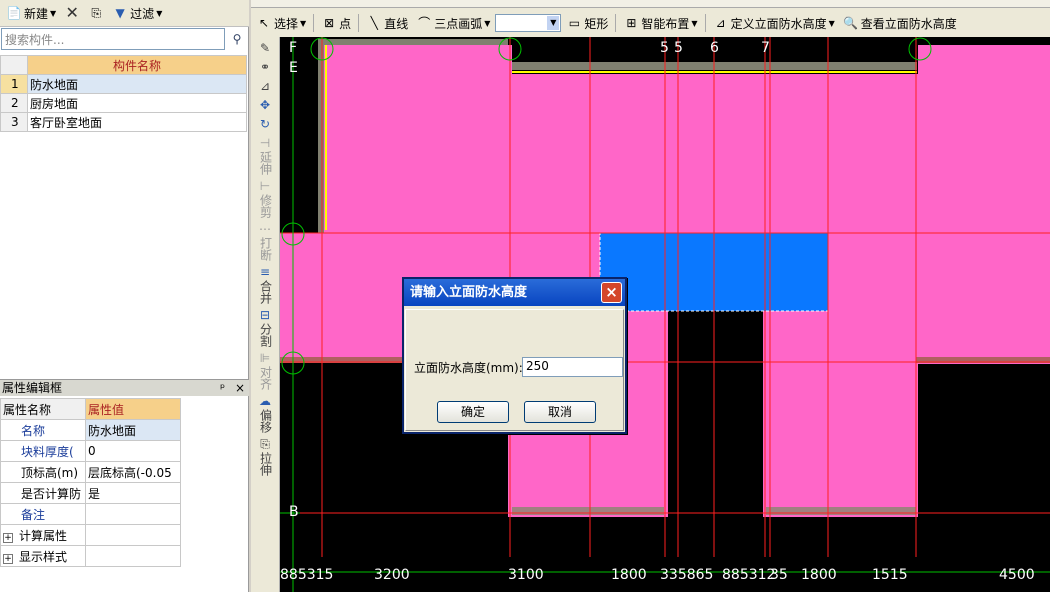 The width and height of the screenshot is (1050, 592). I want to click on rotate-icon: ↻, so click(265, 124).